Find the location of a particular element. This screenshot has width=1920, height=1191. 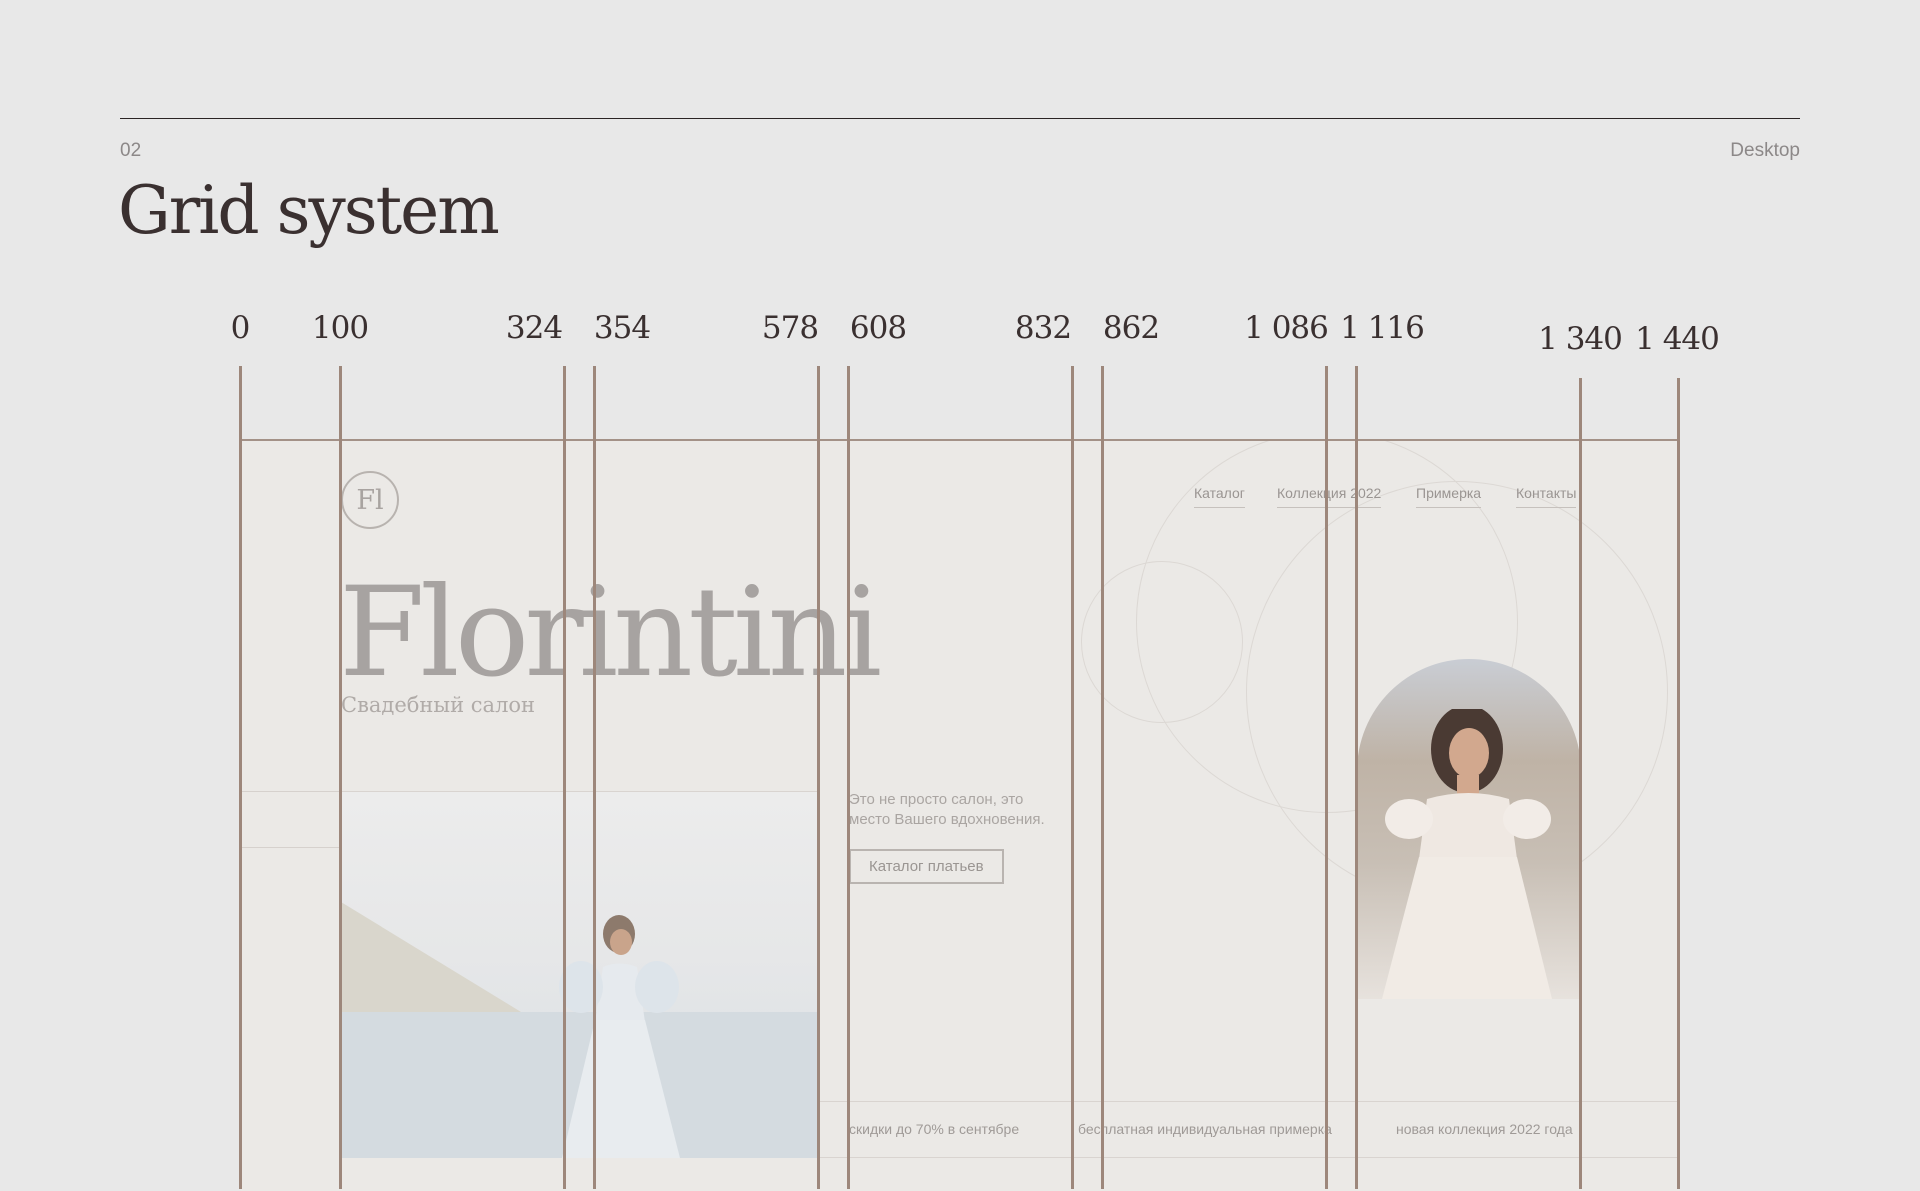

hero-photo is located at coordinates (579, 974).